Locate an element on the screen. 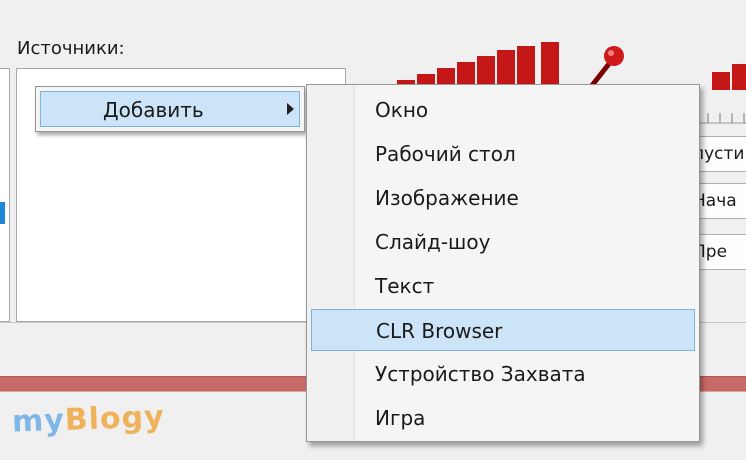 This screenshot has width=746, height=460. volume-meter is located at coordinates (480, 65).